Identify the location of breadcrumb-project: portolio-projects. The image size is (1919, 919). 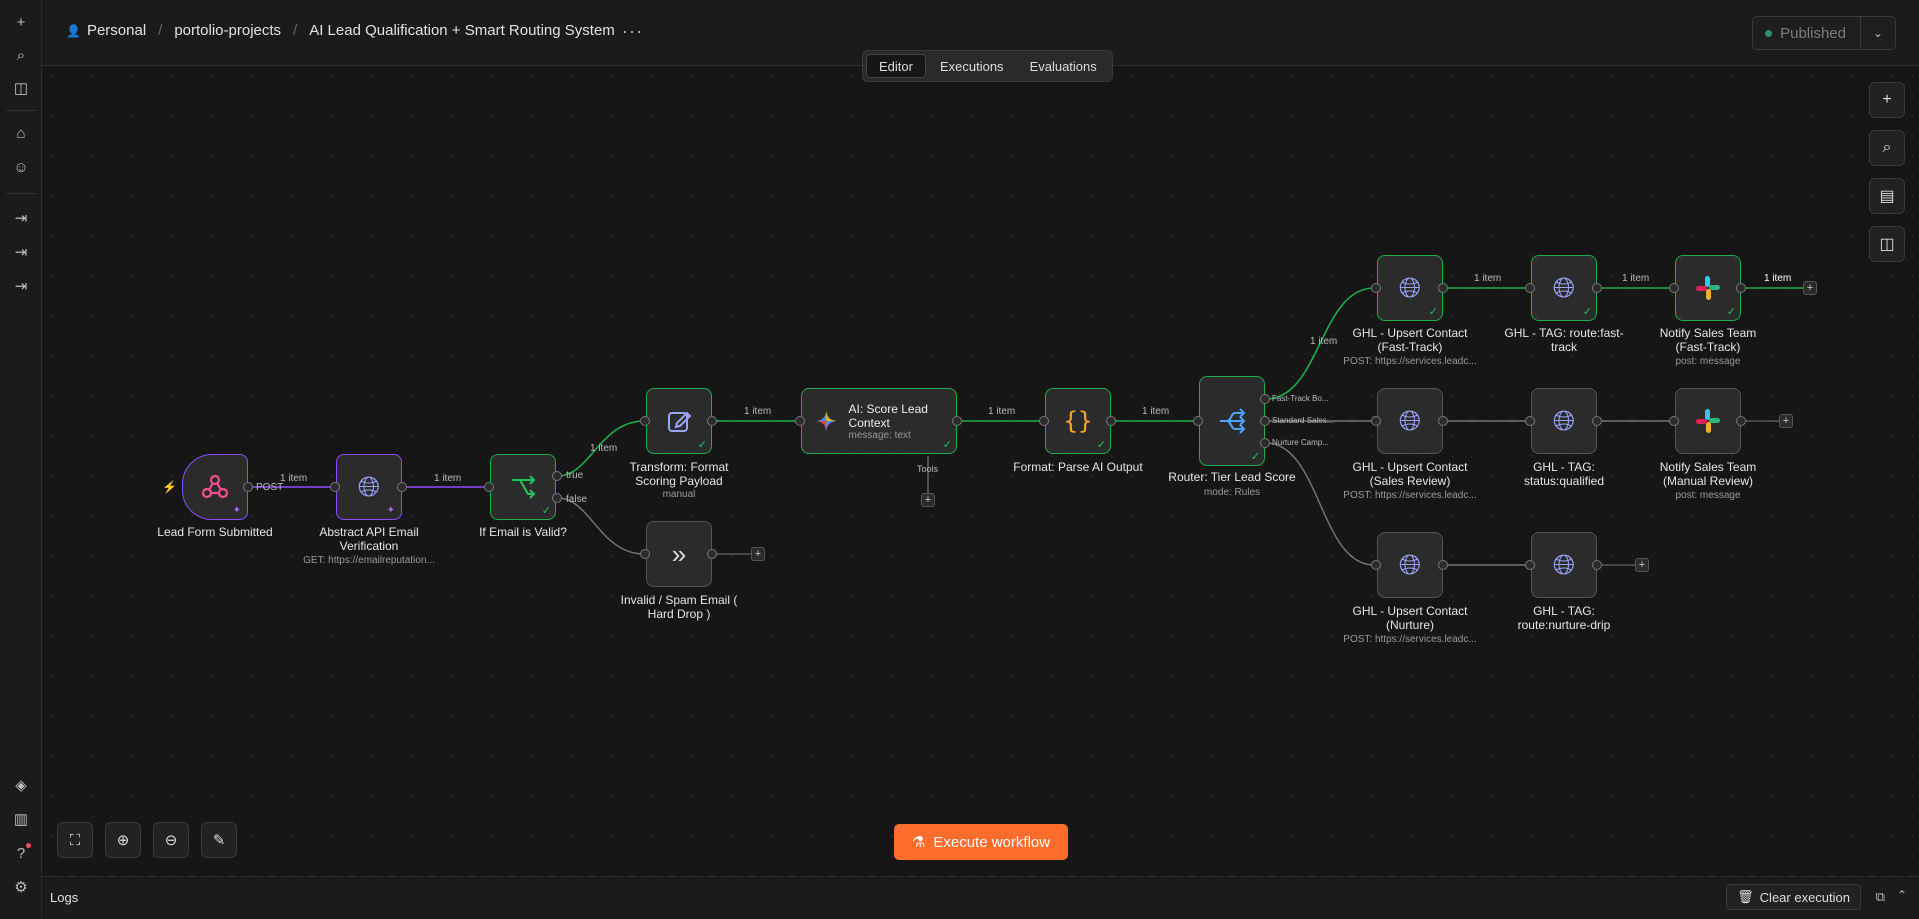
(227, 30).